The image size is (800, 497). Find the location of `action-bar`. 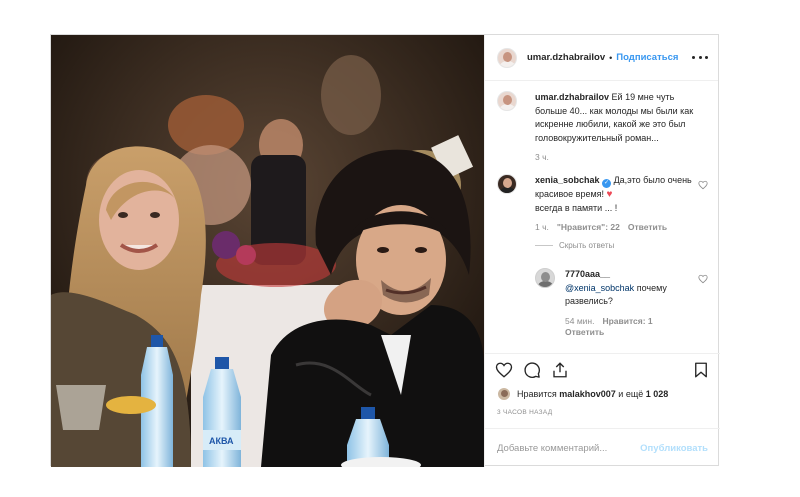

action-bar is located at coordinates (602, 369).